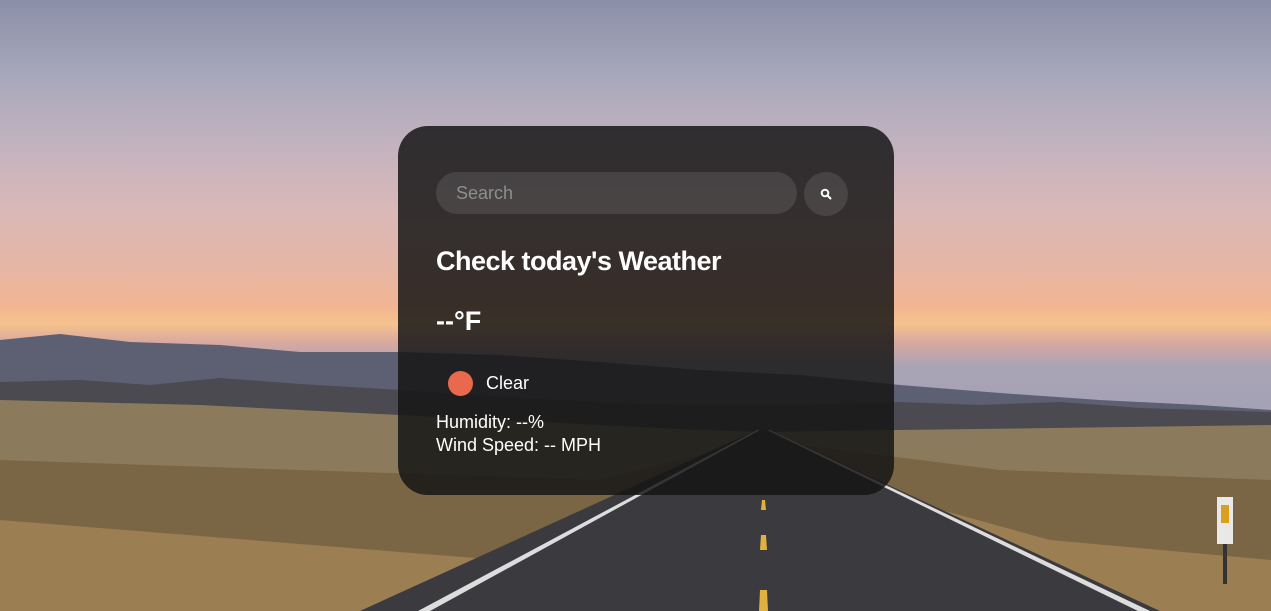 This screenshot has width=1271, height=611. I want to click on search-button, so click(826, 194).